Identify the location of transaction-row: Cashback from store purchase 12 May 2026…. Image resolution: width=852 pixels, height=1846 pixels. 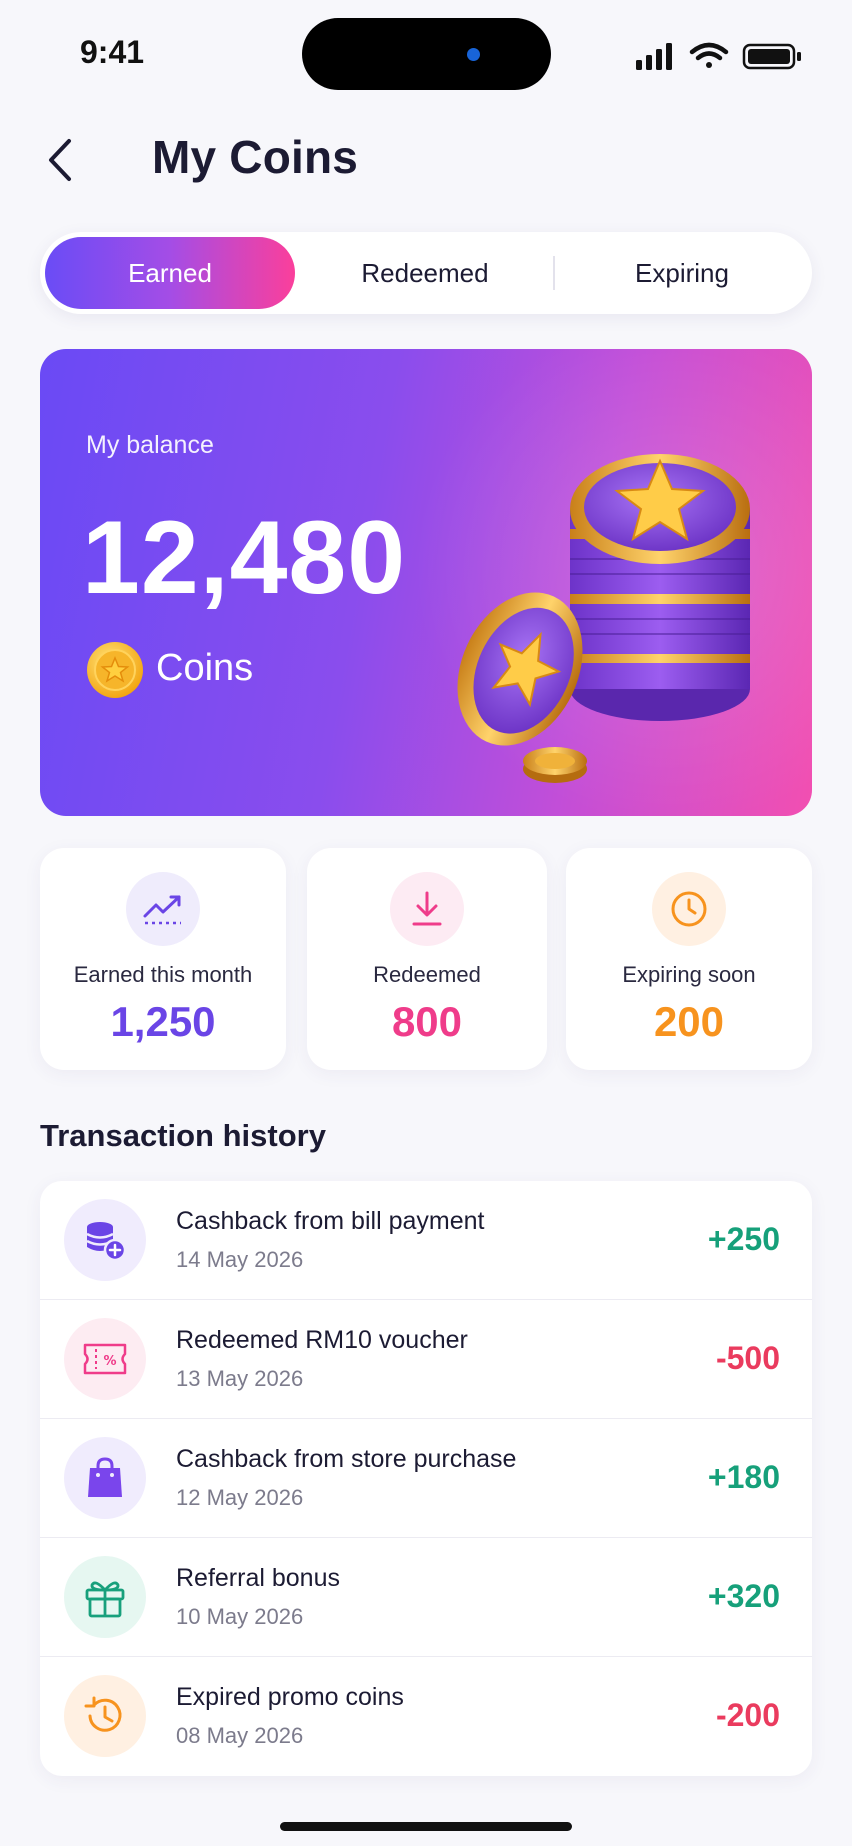
(426, 1478).